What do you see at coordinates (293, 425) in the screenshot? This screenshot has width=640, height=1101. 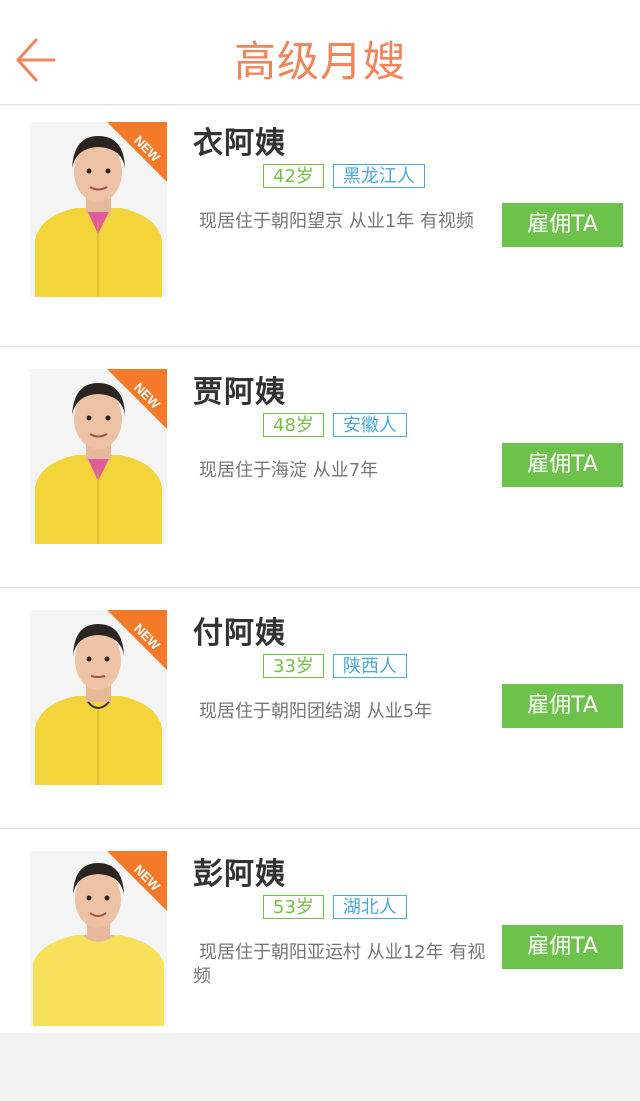 I see `age-tag: 48岁` at bounding box center [293, 425].